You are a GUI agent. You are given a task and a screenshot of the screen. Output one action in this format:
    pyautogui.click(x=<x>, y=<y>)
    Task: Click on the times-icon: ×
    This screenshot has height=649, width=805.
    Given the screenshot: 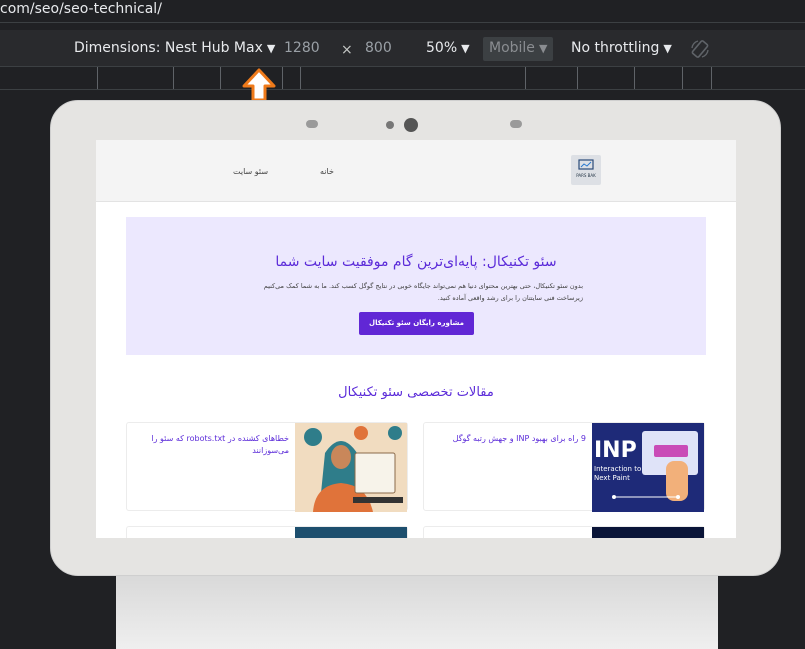 What is the action you would take?
    pyautogui.click(x=347, y=50)
    